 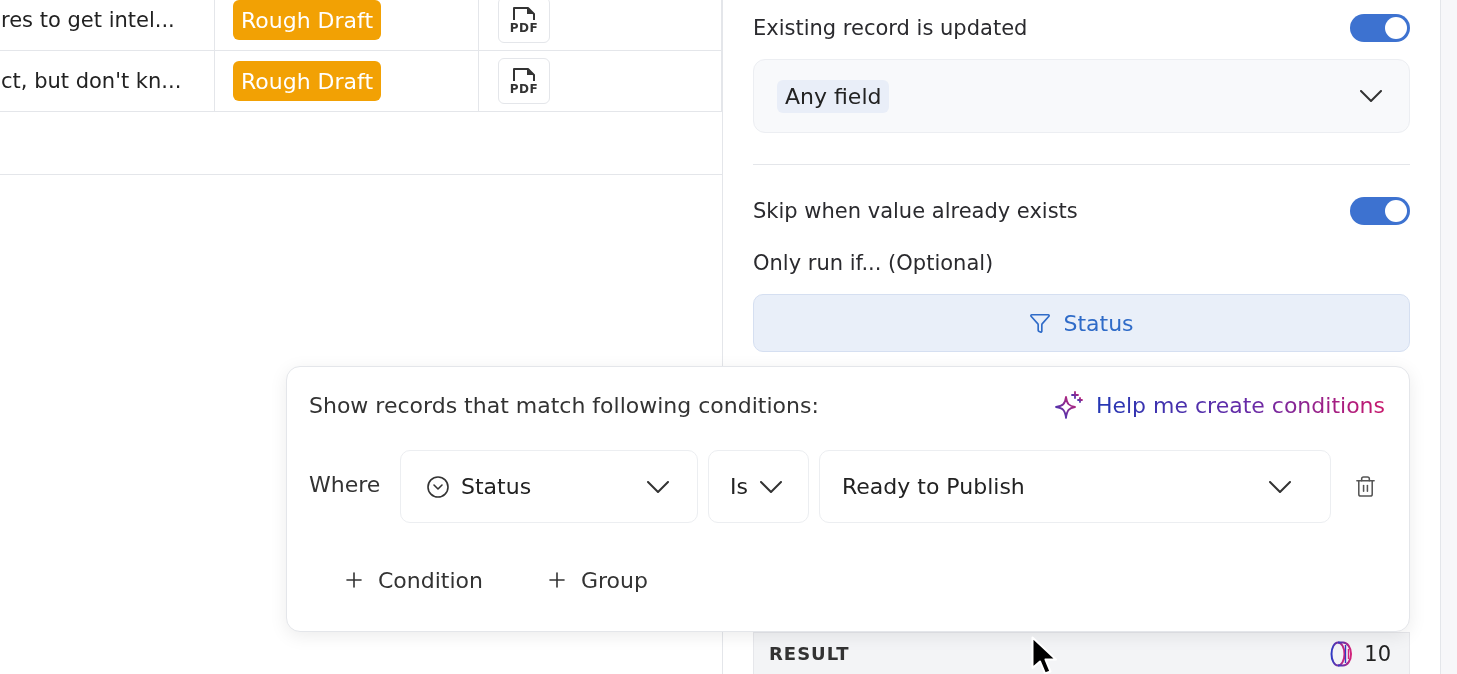 What do you see at coordinates (412, 580) in the screenshot?
I see `add-button: Condition` at bounding box center [412, 580].